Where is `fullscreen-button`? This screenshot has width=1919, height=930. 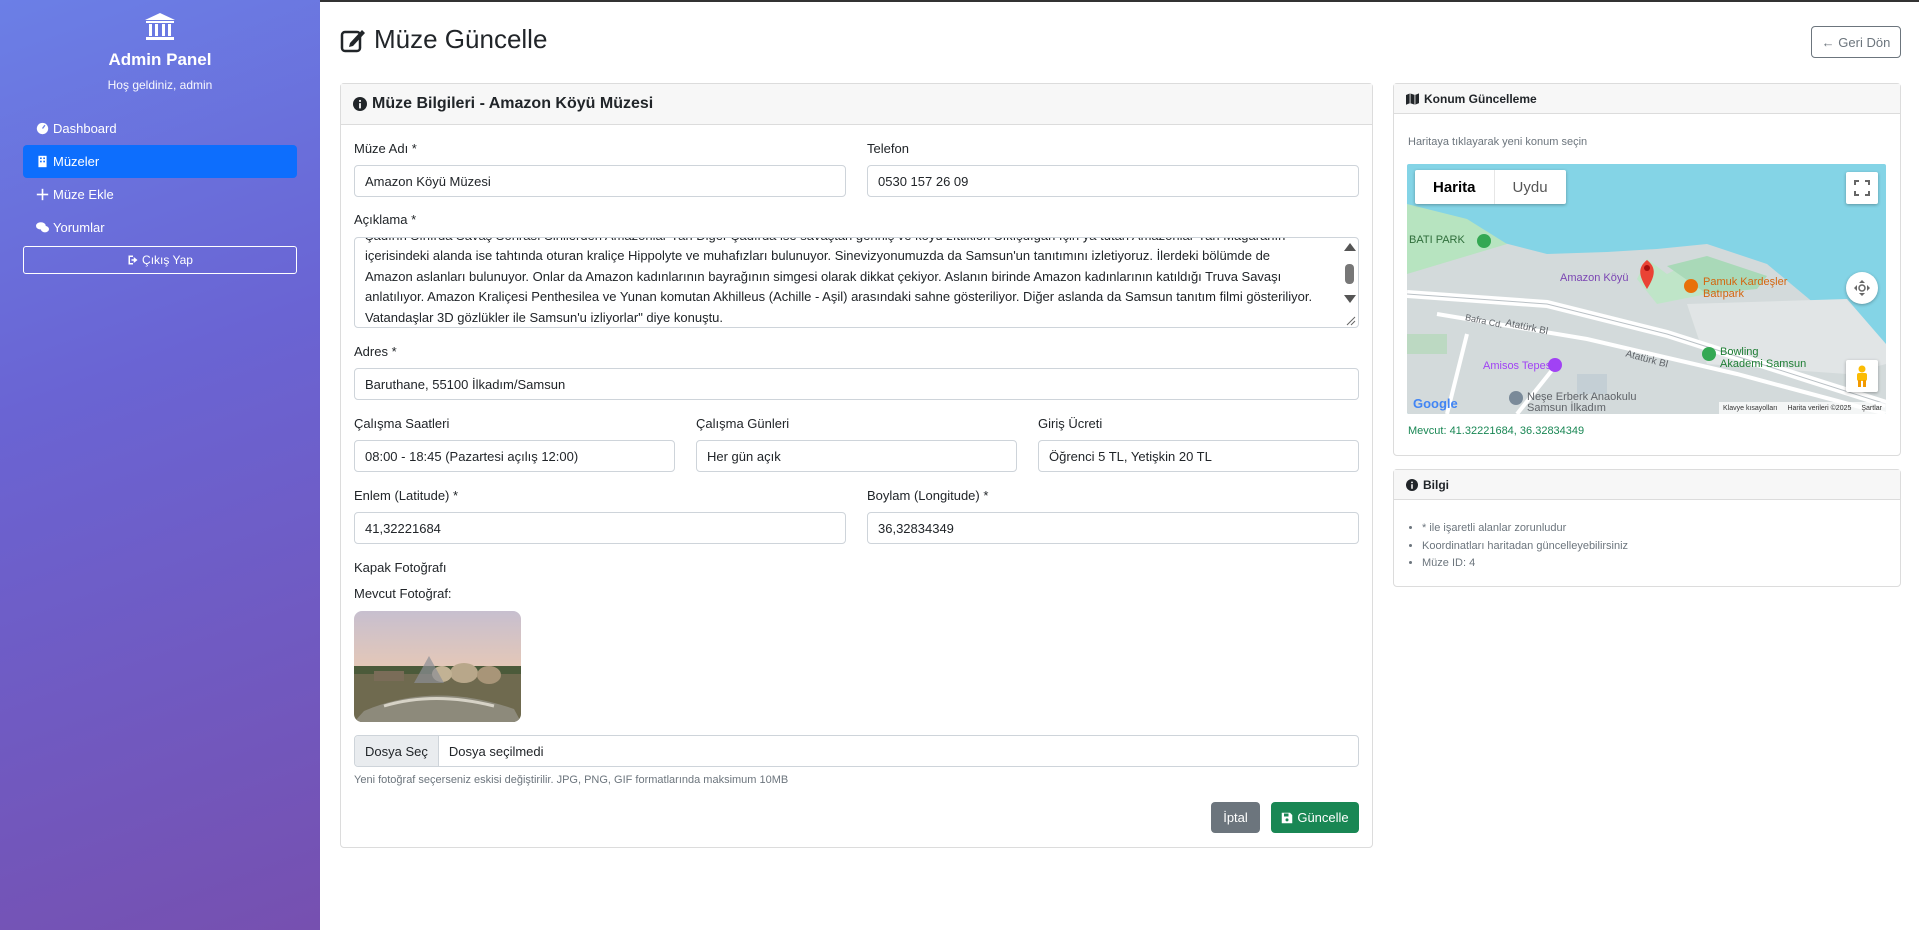
fullscreen-button is located at coordinates (1862, 188).